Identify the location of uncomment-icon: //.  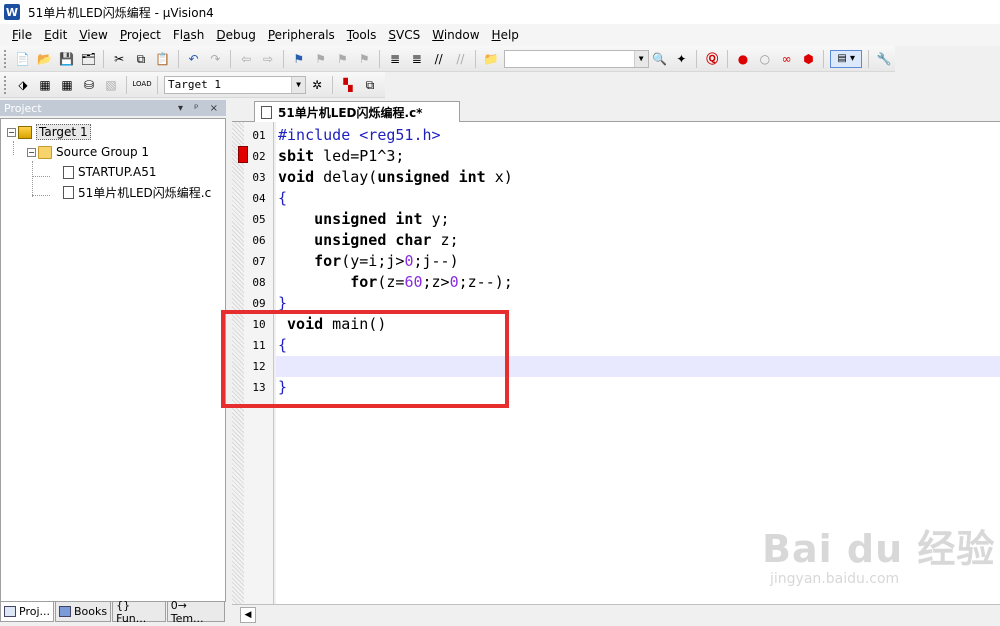
(461, 59).